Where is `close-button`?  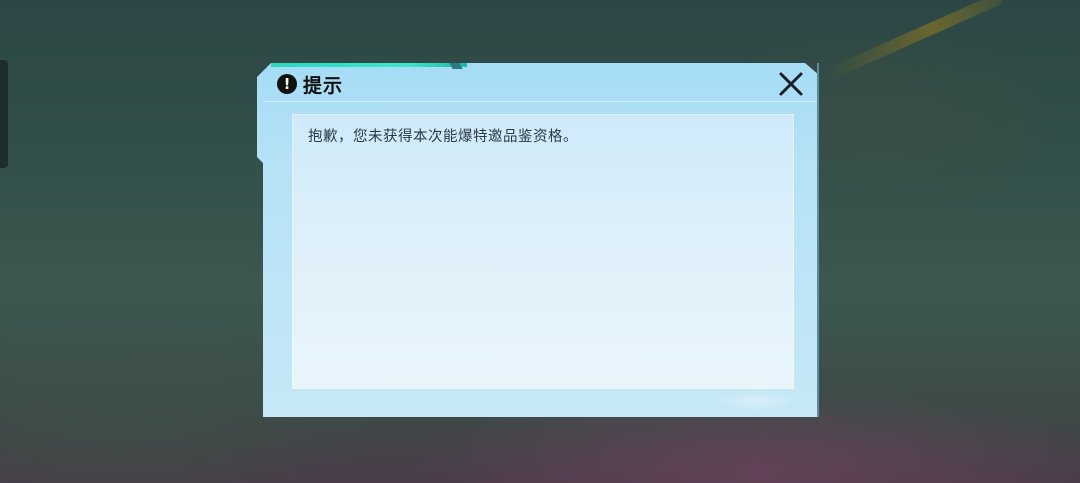 close-button is located at coordinates (791, 84).